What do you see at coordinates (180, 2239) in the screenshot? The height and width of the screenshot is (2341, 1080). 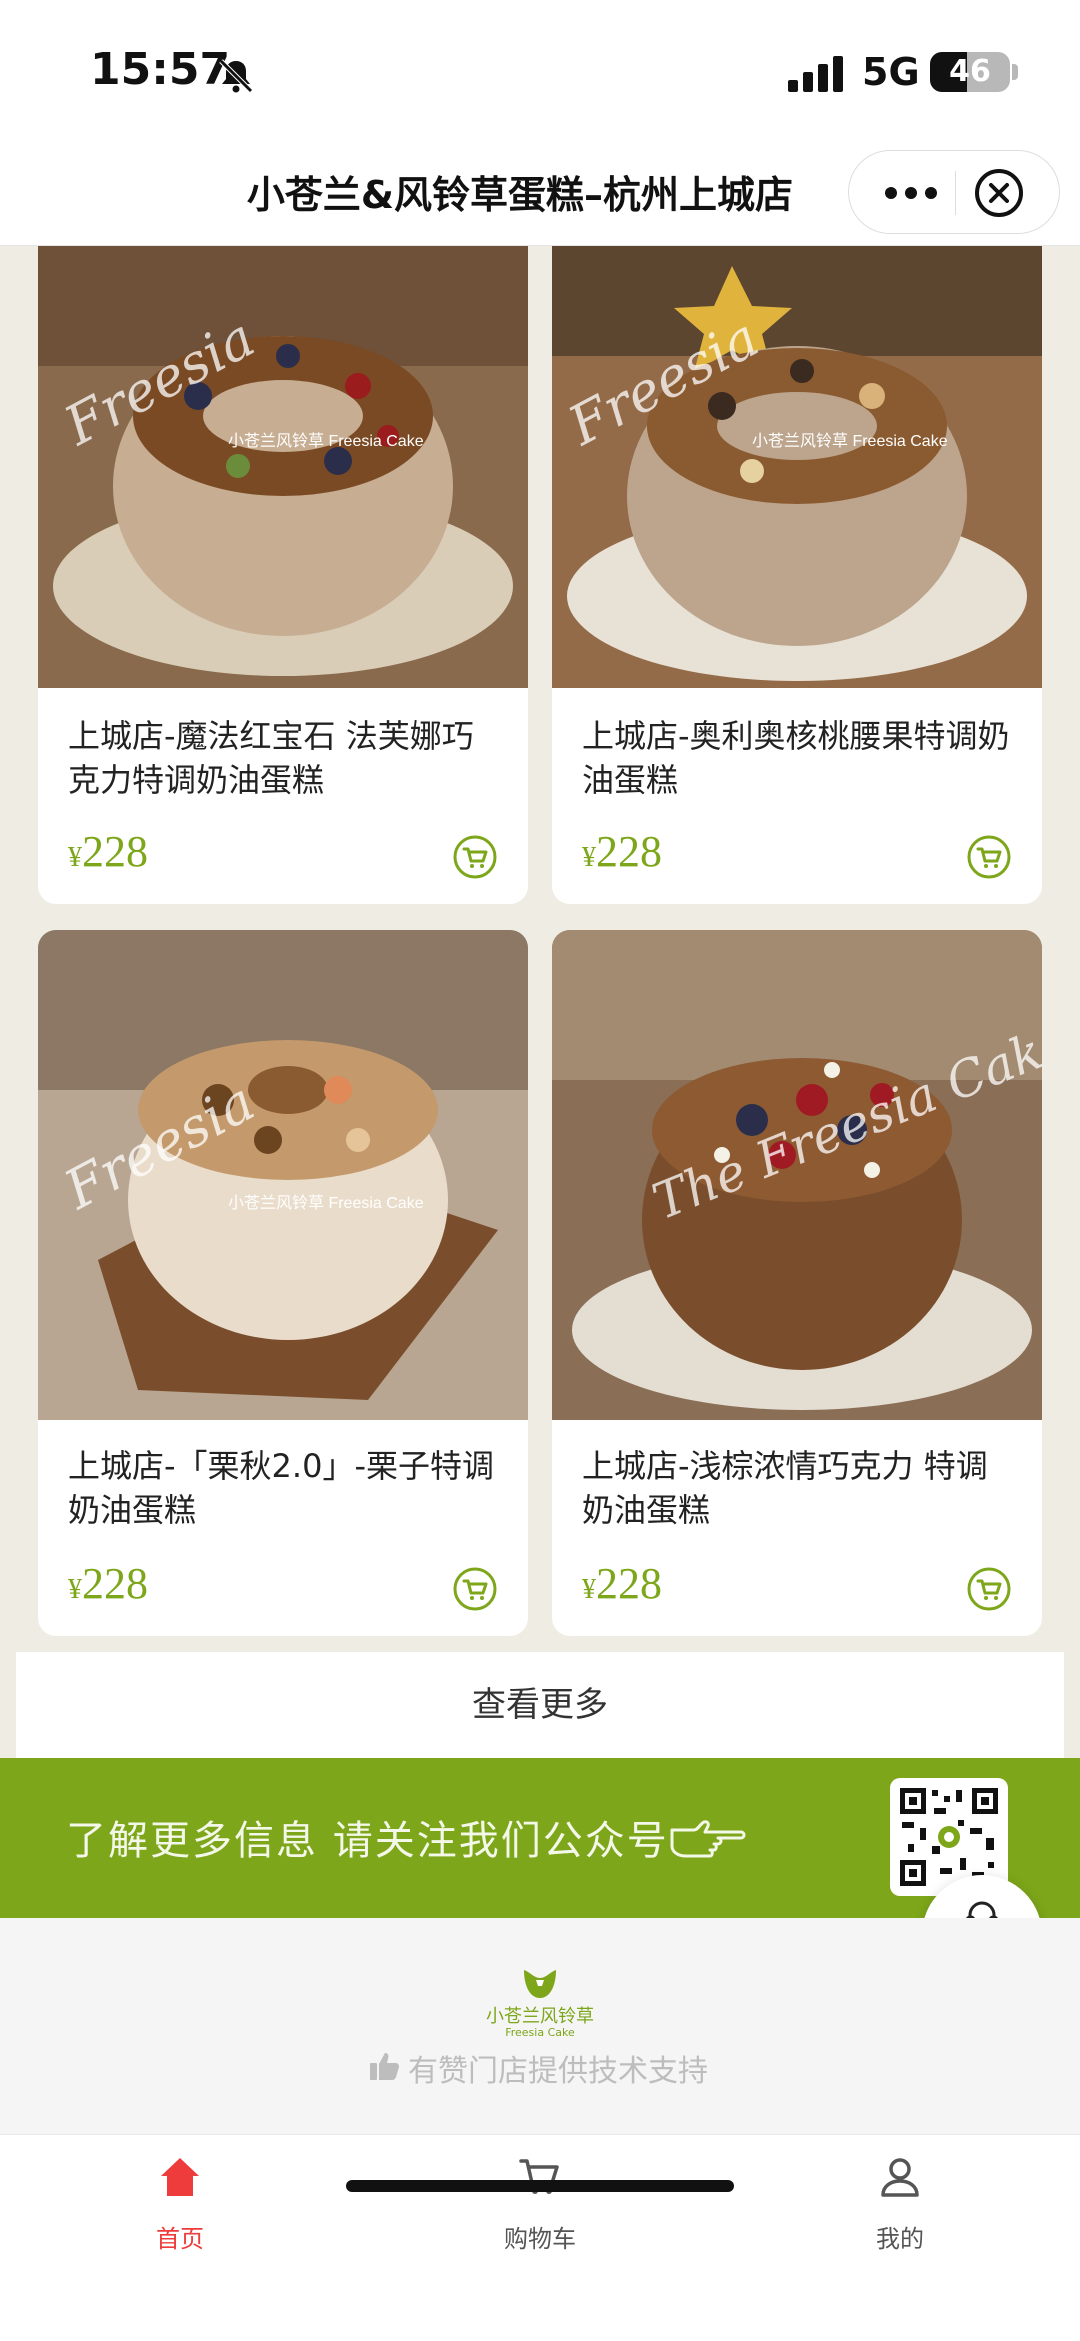 I see `tab-label: 首页` at bounding box center [180, 2239].